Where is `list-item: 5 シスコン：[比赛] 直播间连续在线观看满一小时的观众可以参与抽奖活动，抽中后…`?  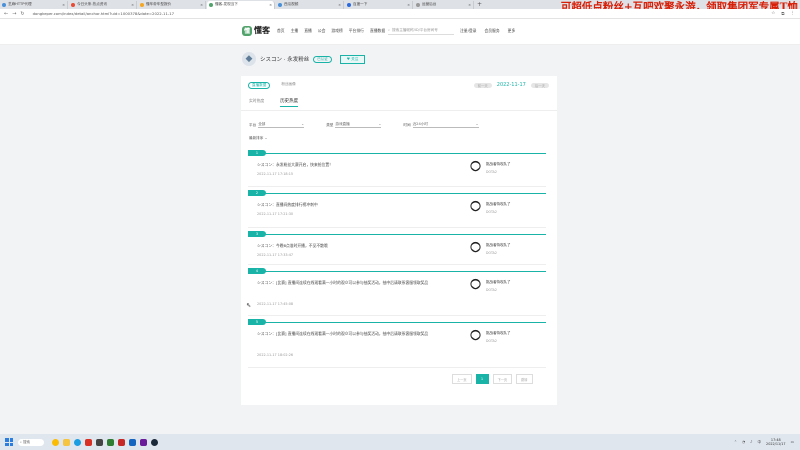 list-item: 5 シスコン：[比赛] 直播间连续在线观看满一小时的观众可以参与抽奖活动，抽中后… is located at coordinates (399, 344).